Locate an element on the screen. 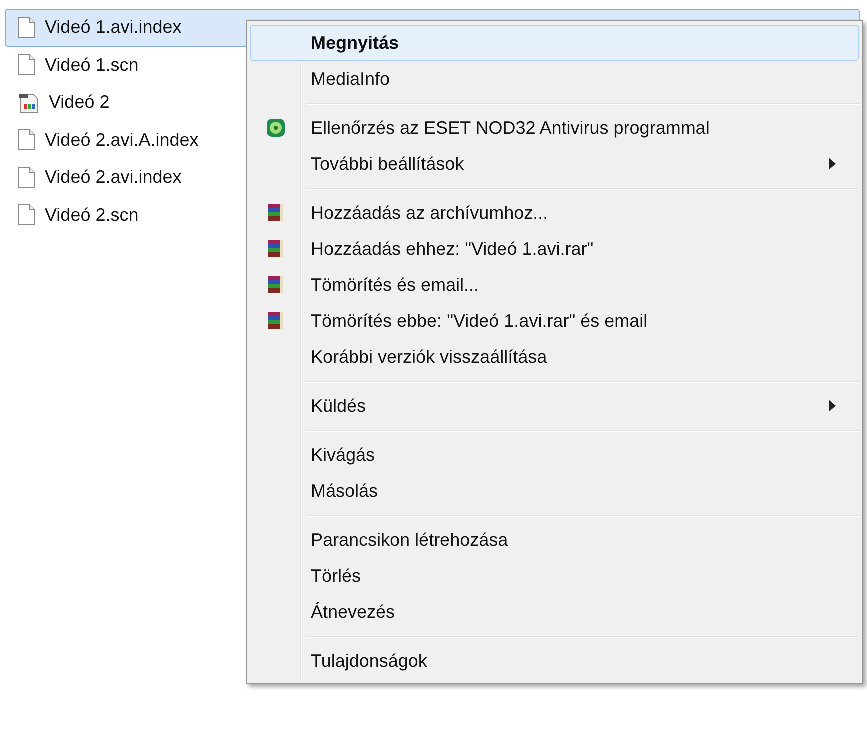 The height and width of the screenshot is (729, 867). menu-item-label: Ellenőrzés az ESET NOD32 Antivirus programmal is located at coordinates (510, 128).